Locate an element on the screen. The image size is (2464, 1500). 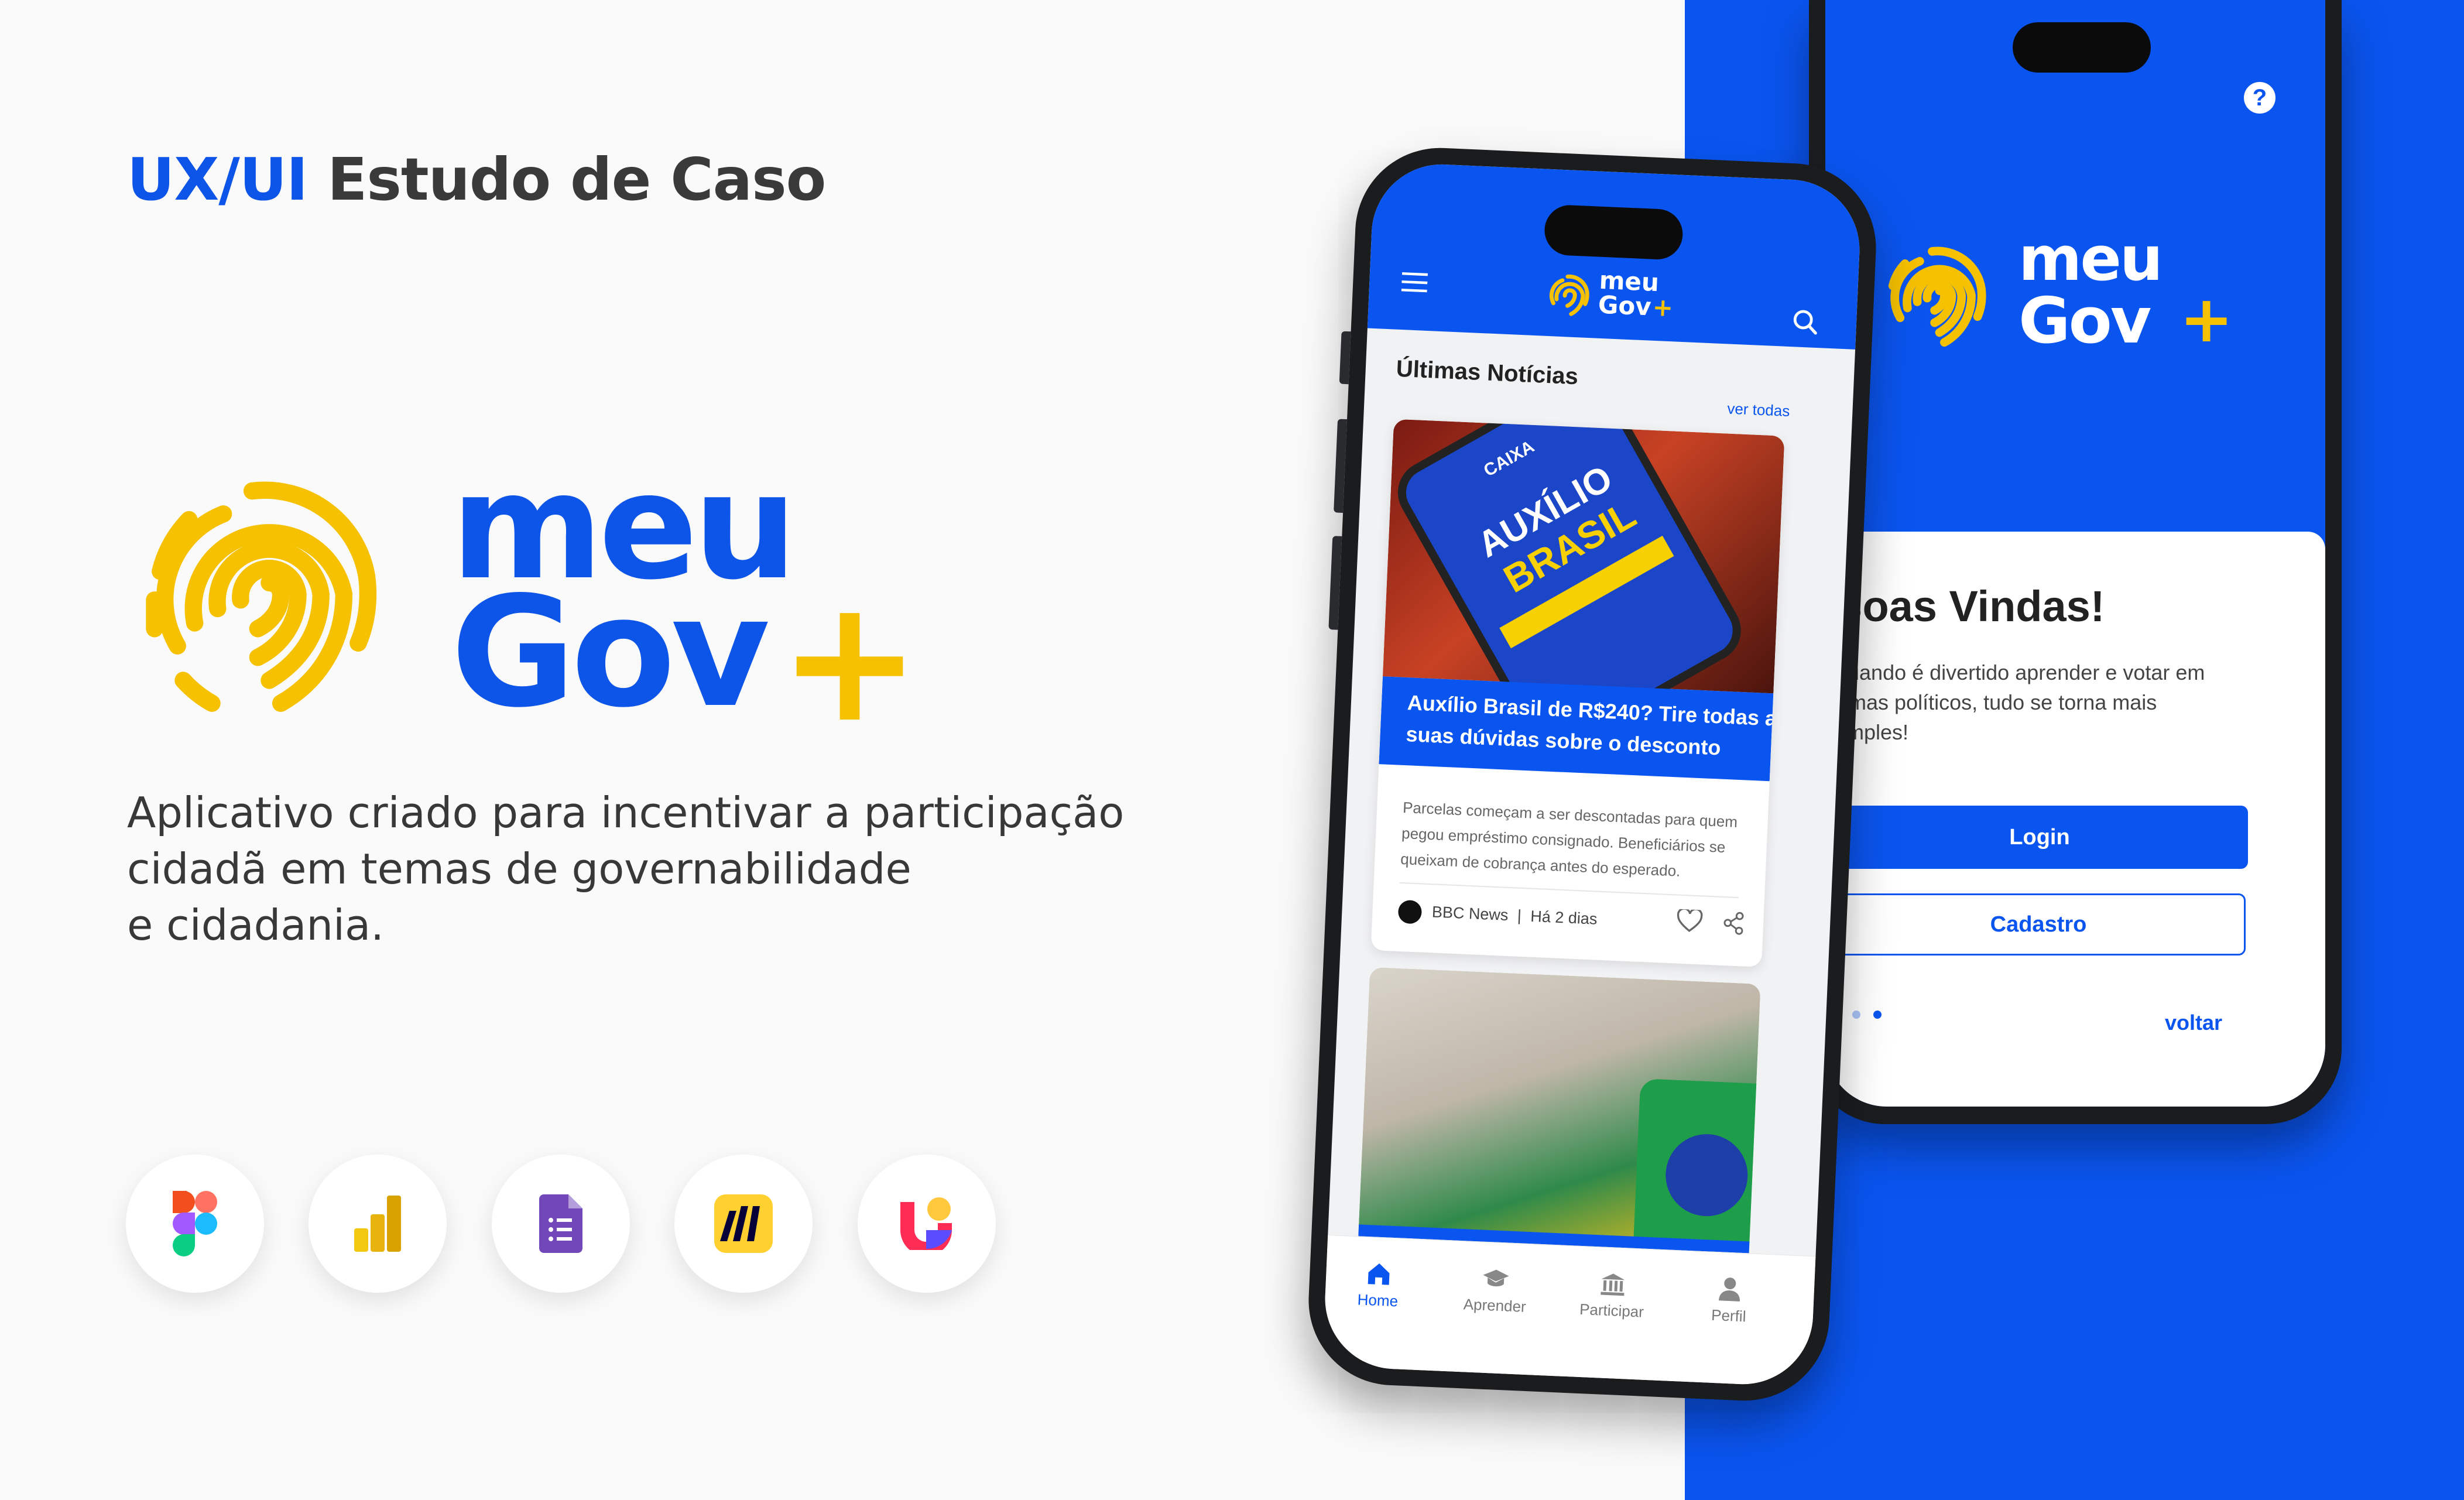
tab-profile: Perfil is located at coordinates (1729, 1300).